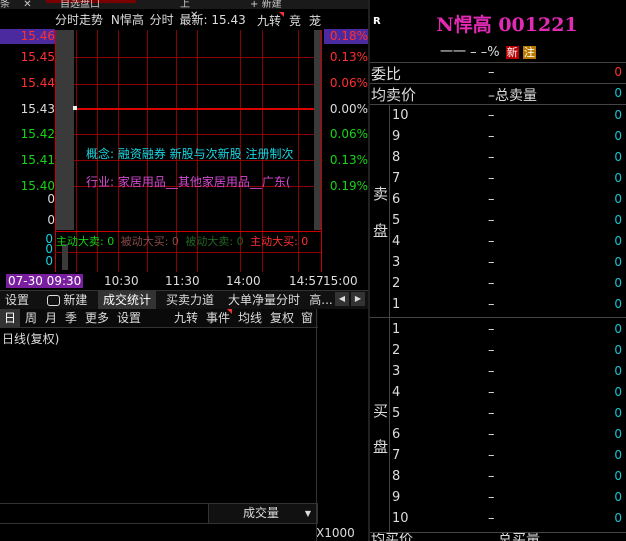 The height and width of the screenshot is (541, 626). What do you see at coordinates (342, 299) in the screenshot?
I see `scroll-left-button: ◀` at bounding box center [342, 299].